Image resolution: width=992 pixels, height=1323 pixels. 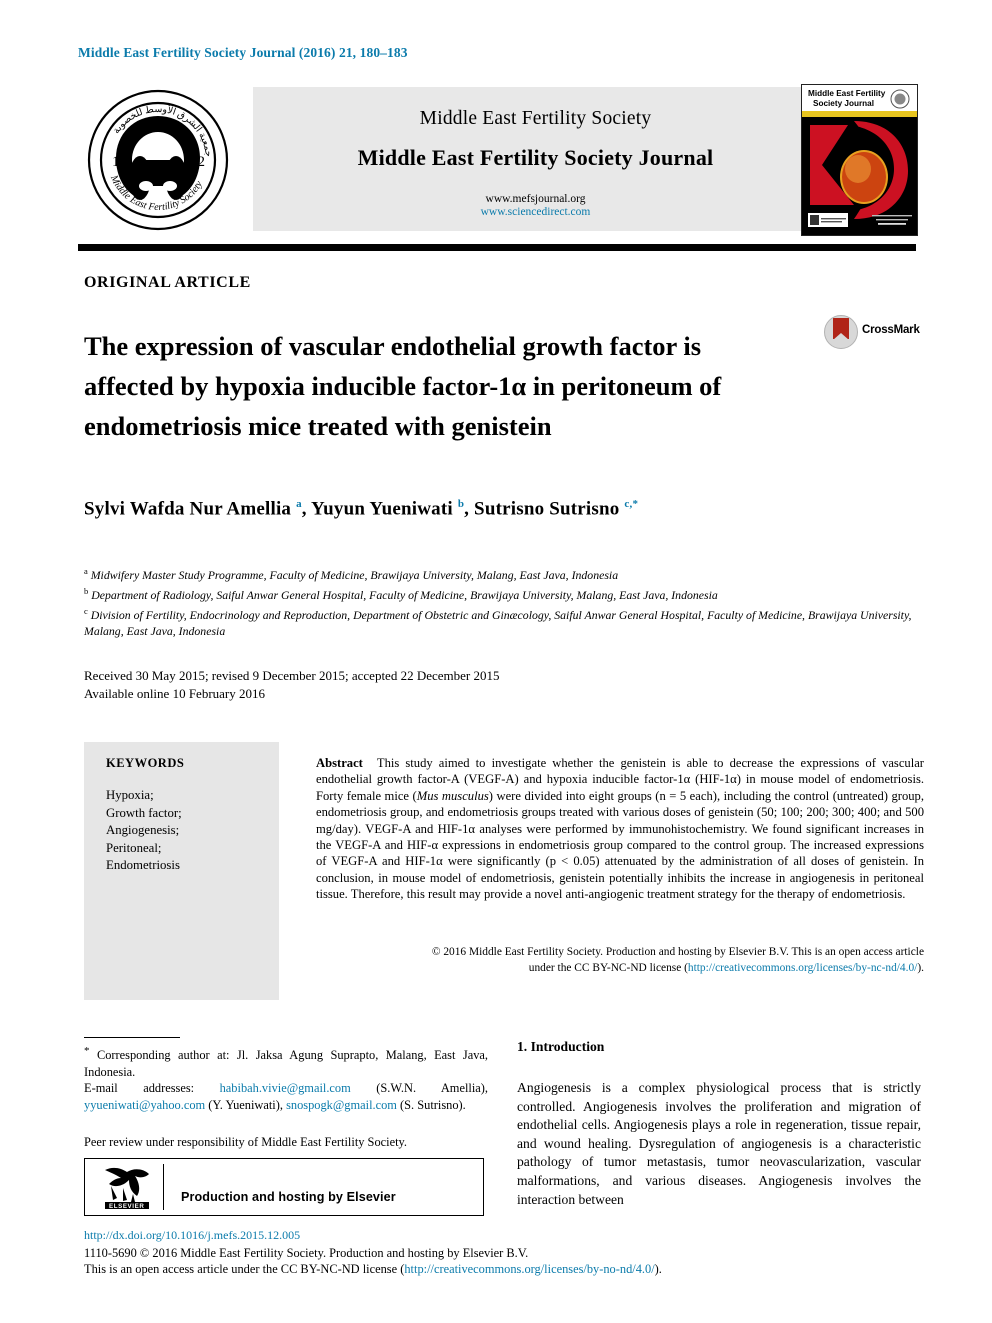 What do you see at coordinates (285, 1088) in the screenshot?
I see `email-link: habibah.vivie@gmail.com` at bounding box center [285, 1088].